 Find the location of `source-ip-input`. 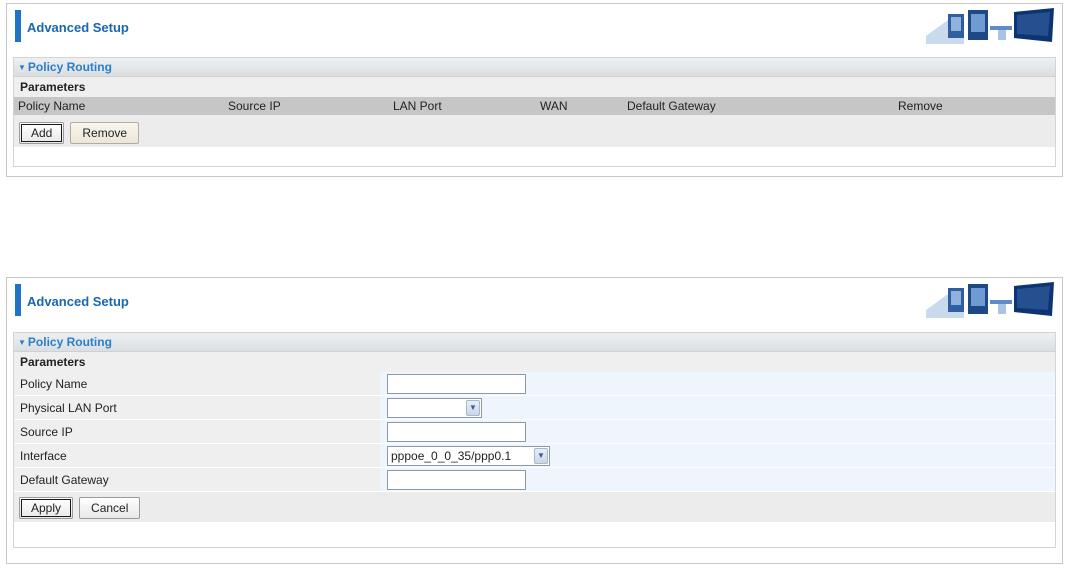

source-ip-input is located at coordinates (456, 432).